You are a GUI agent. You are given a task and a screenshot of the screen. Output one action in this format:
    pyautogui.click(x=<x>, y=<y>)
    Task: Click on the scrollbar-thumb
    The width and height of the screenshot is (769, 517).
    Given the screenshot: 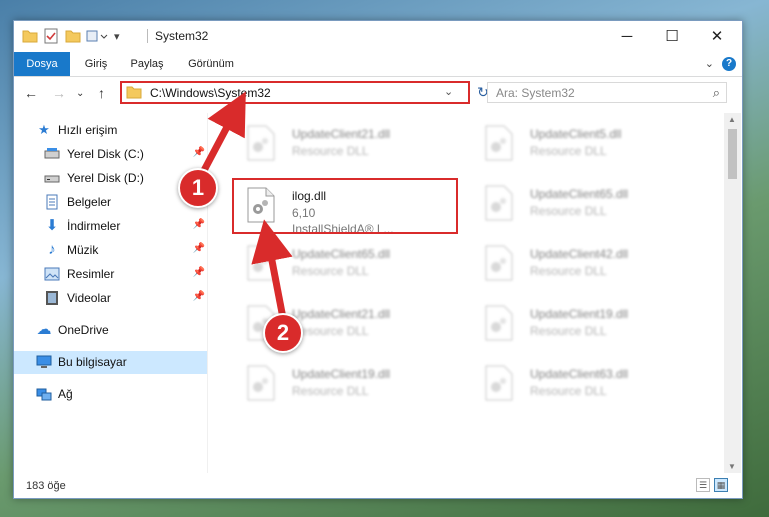 What is the action you would take?
    pyautogui.click(x=732, y=154)
    